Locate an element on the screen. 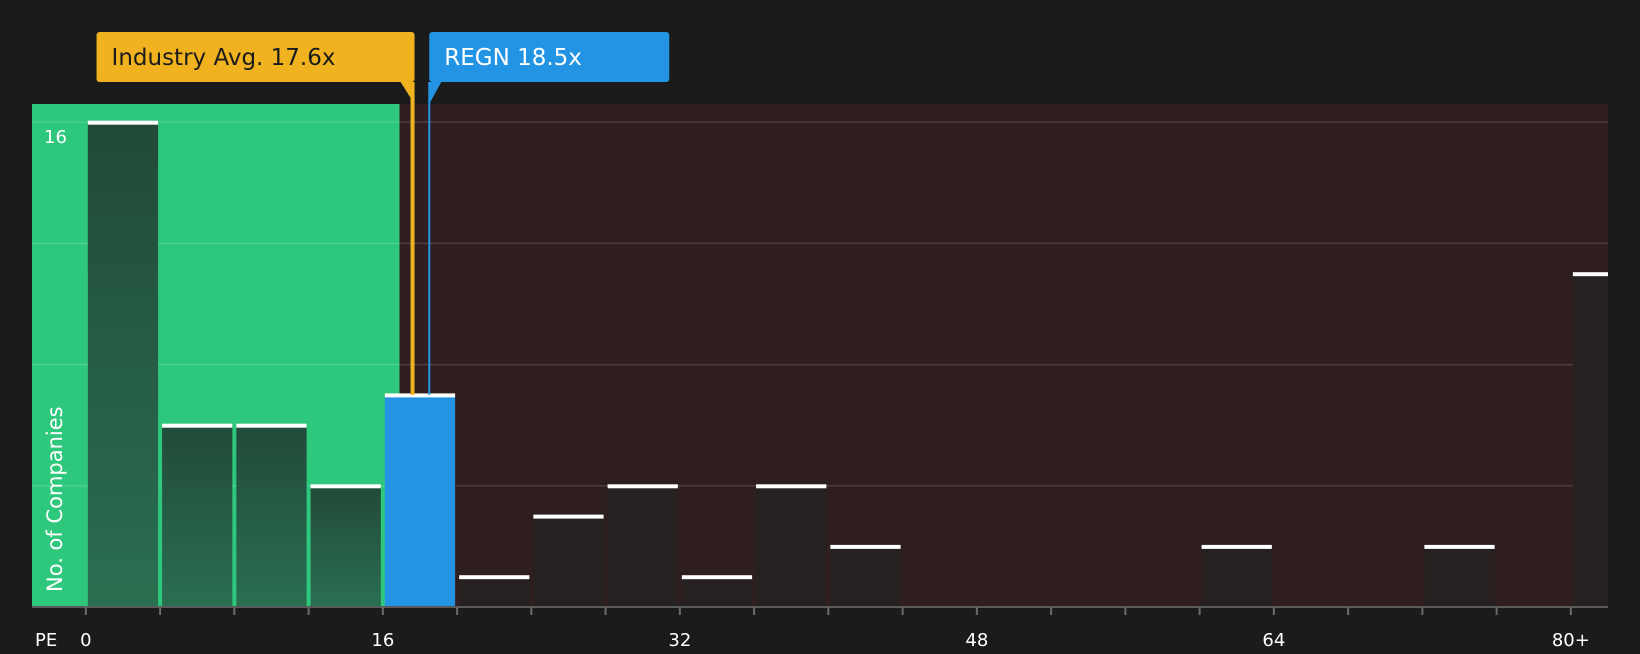 The width and height of the screenshot is (1640, 654). marker-label: REGN 18.5x is located at coordinates (513, 58).